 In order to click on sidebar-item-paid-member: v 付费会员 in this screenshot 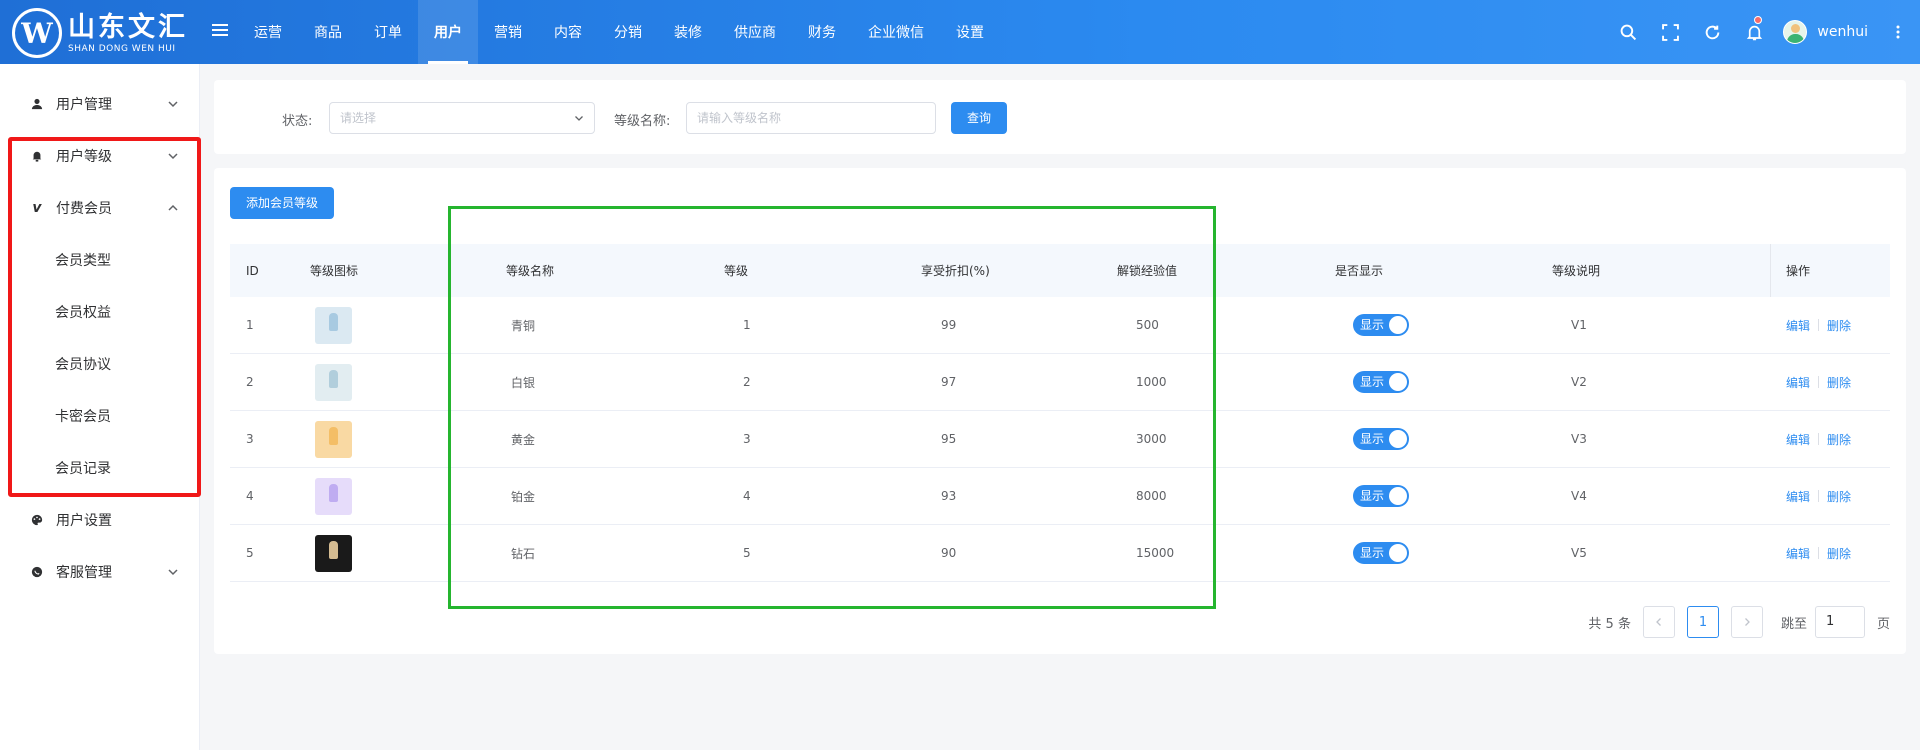, I will do `click(99, 208)`.